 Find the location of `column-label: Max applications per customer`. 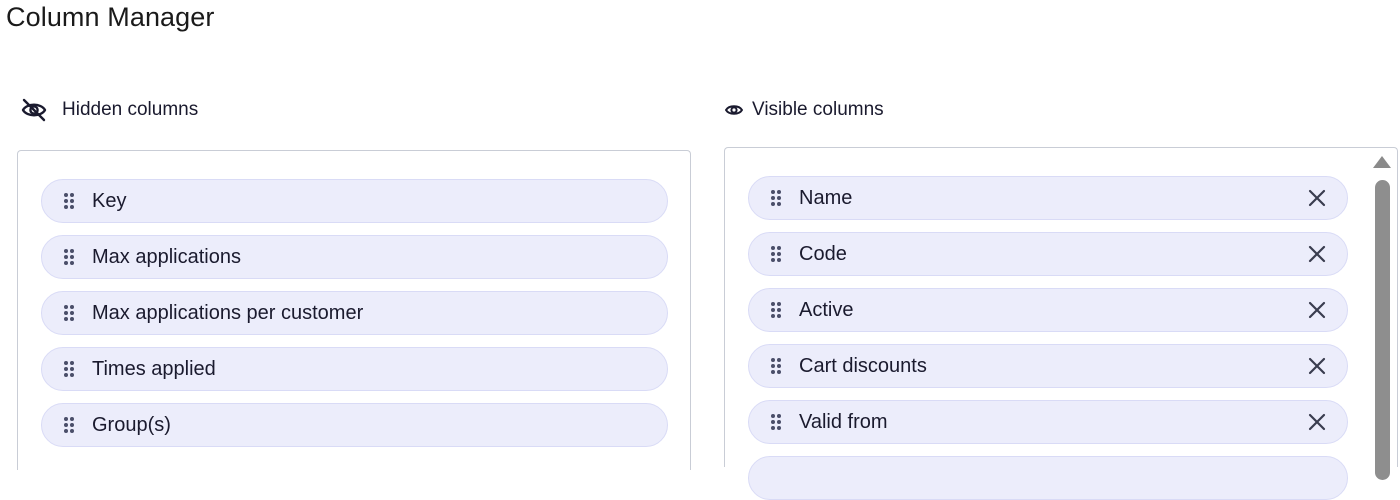

column-label: Max applications per customer is located at coordinates (228, 312).